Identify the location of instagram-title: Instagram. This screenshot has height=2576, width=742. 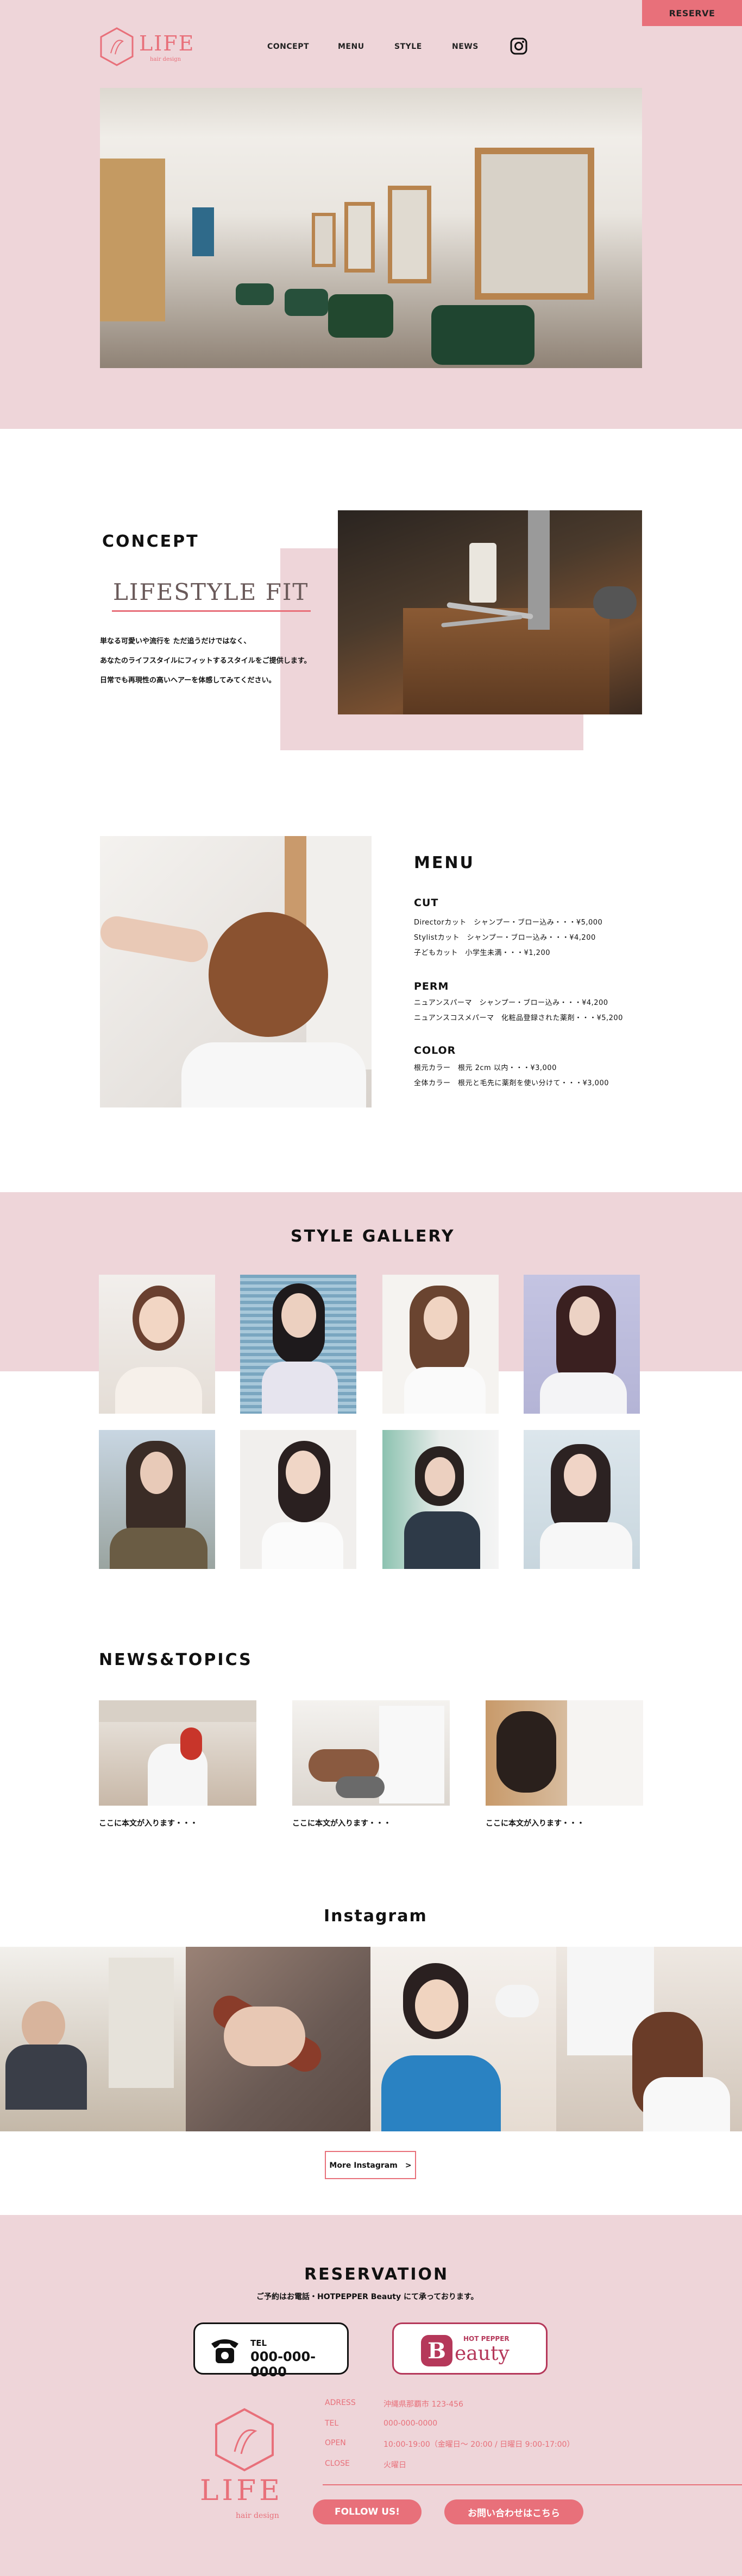
(375, 1916).